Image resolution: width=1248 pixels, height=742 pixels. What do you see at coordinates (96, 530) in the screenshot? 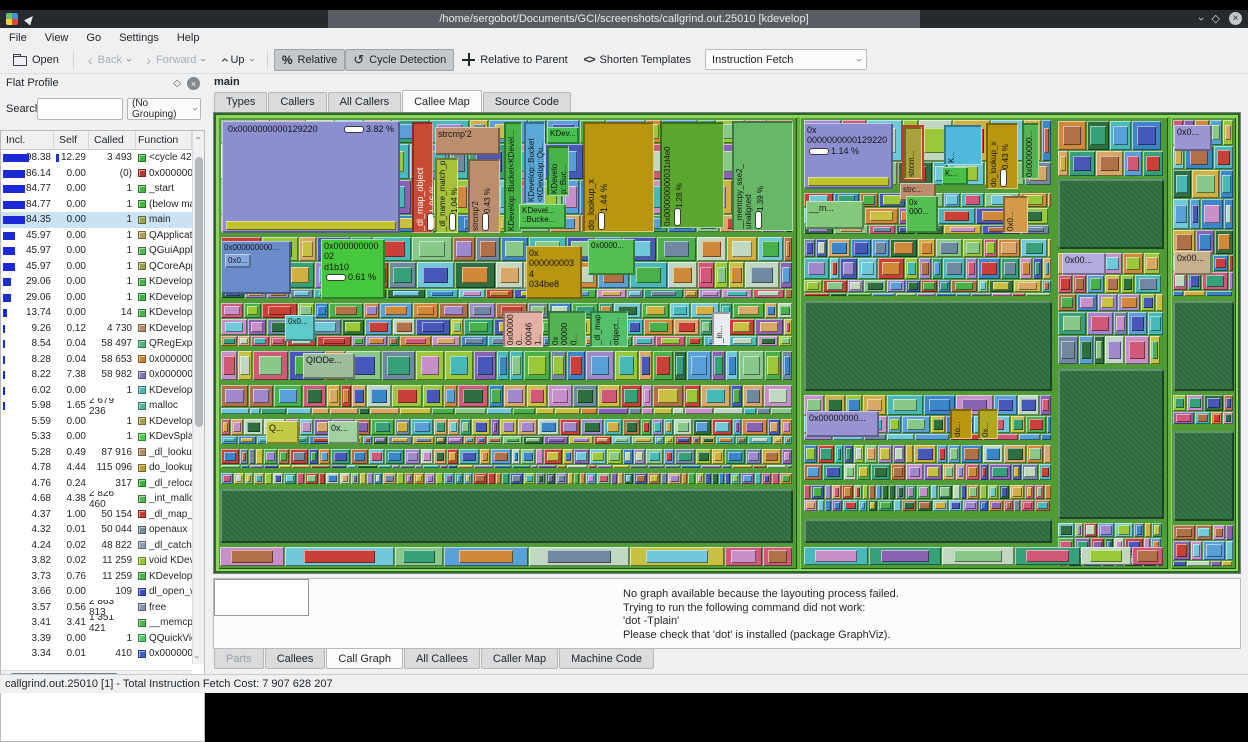
I see `table-row: 4.32 0.01 50 044 openaux` at bounding box center [96, 530].